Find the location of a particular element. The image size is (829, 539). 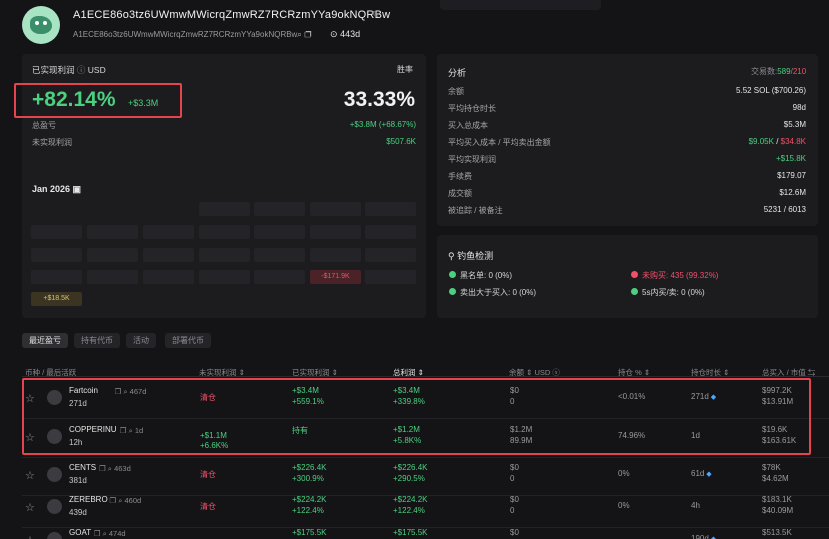

tab-recent-pnl: 最近盈亏 is located at coordinates (45, 340).